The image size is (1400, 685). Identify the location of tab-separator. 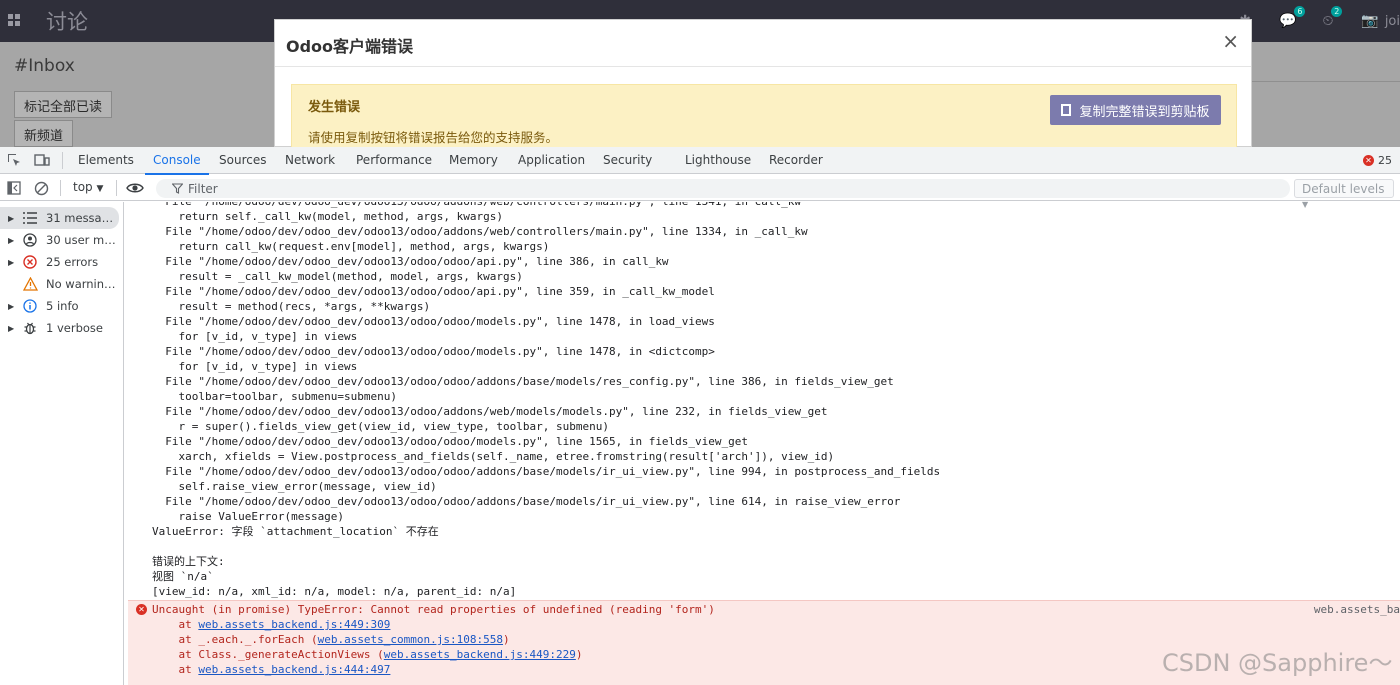
(62, 160).